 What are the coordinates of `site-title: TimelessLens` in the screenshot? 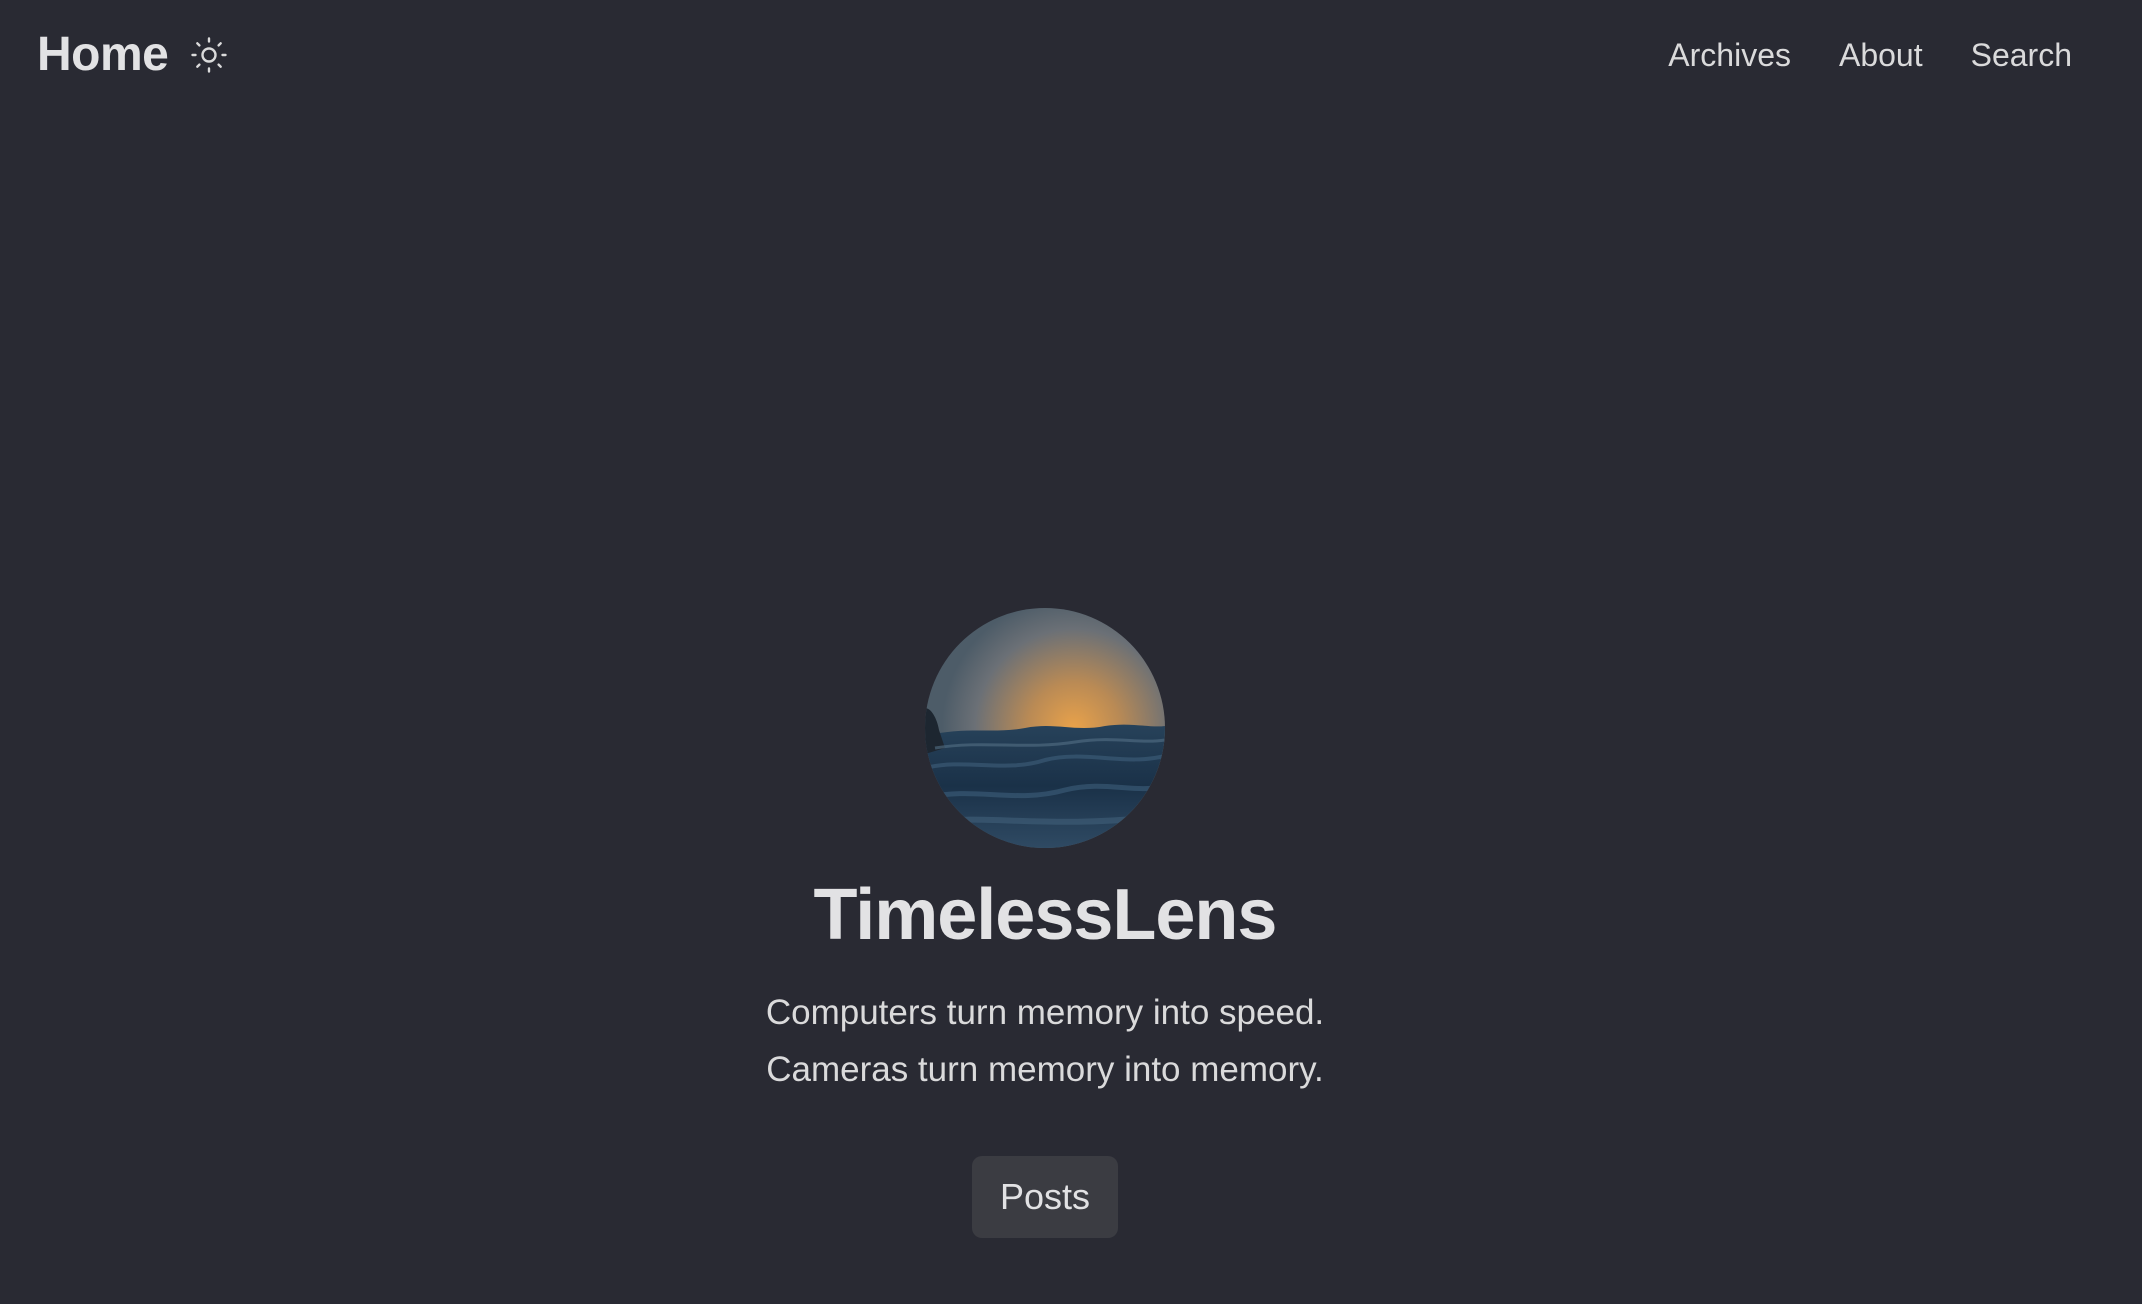 It's located at (1045, 915).